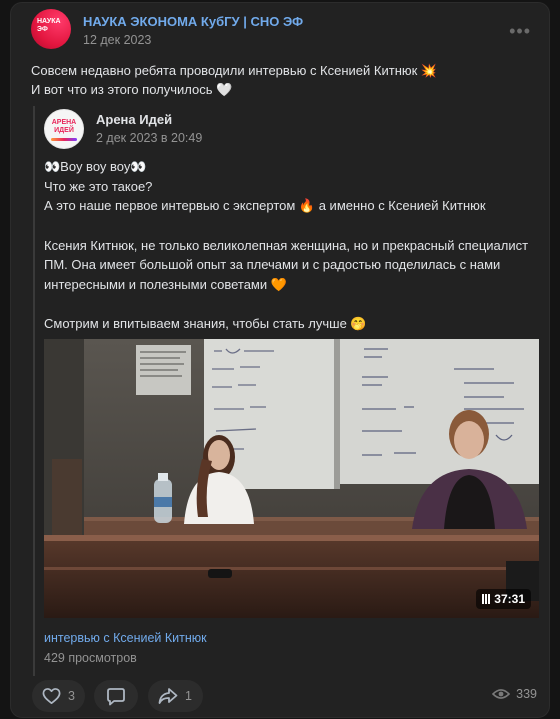 Image resolution: width=560 pixels, height=719 pixels. Describe the element at coordinates (117, 40) in the screenshot. I see `post-date: 12 дек 2023` at that location.